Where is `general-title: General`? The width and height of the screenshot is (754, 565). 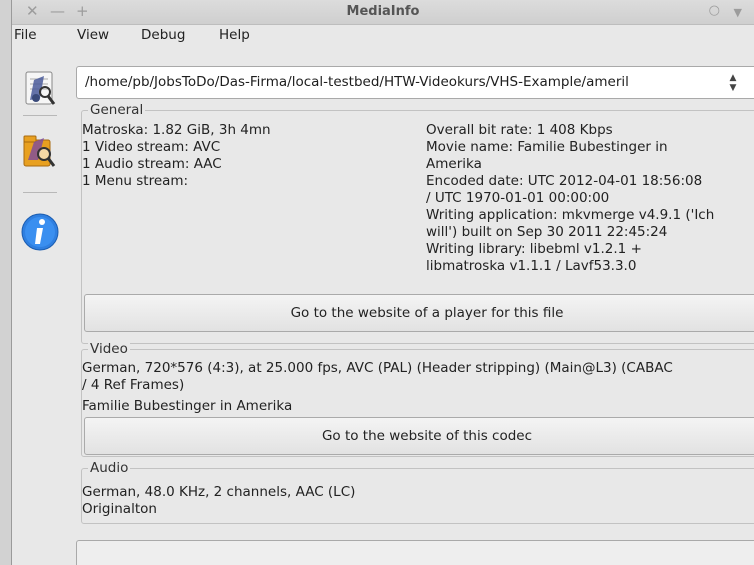 general-title: General is located at coordinates (117, 110).